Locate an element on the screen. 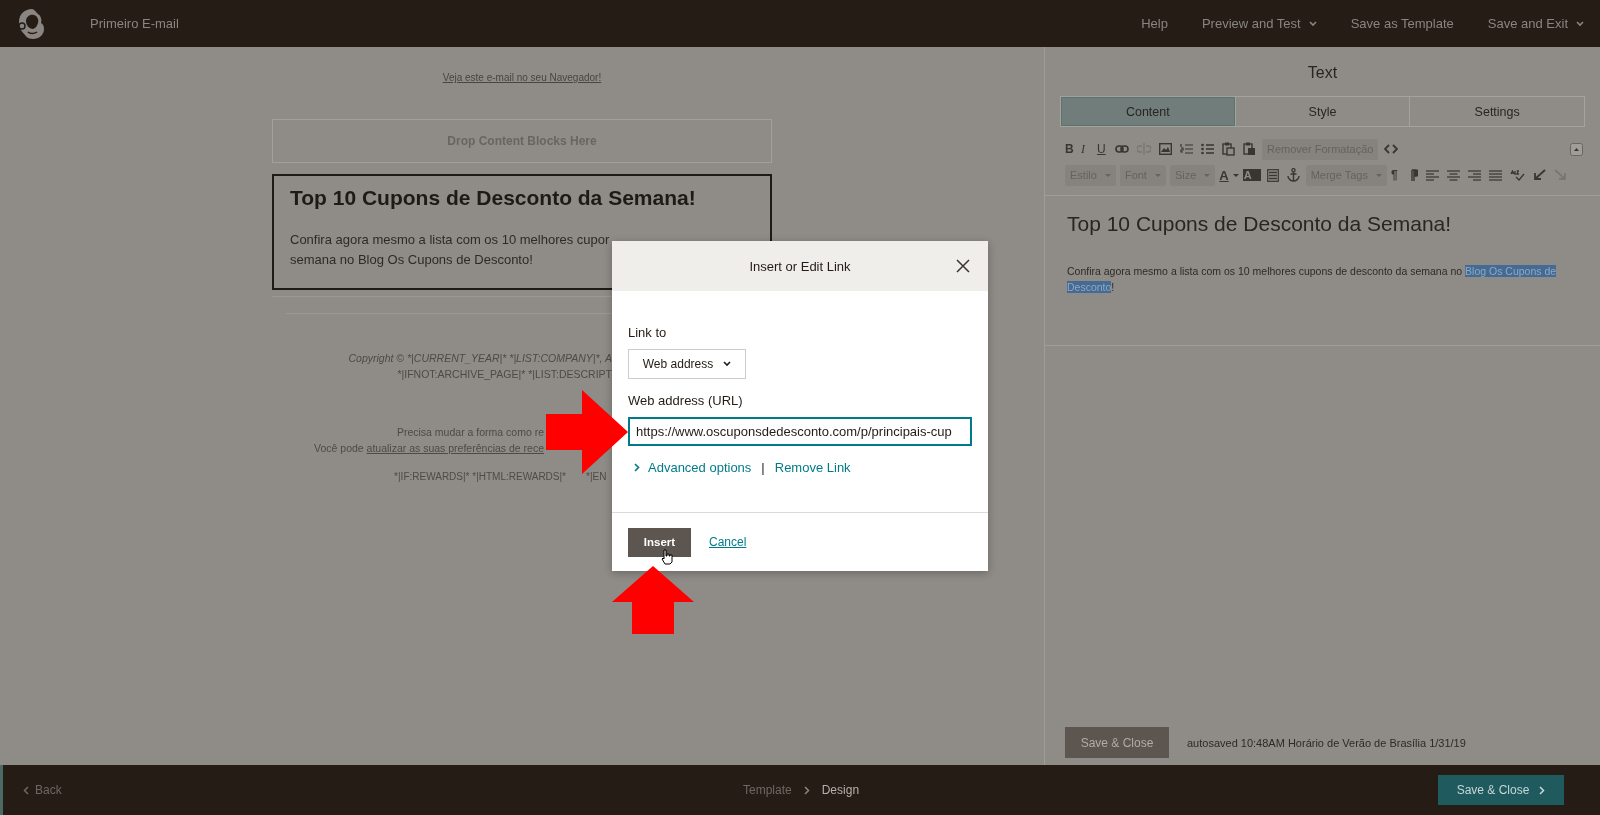 The image size is (1600, 815). editor-heading: Top 10 Cupons de Desconto da Semana! is located at coordinates (1260, 224).